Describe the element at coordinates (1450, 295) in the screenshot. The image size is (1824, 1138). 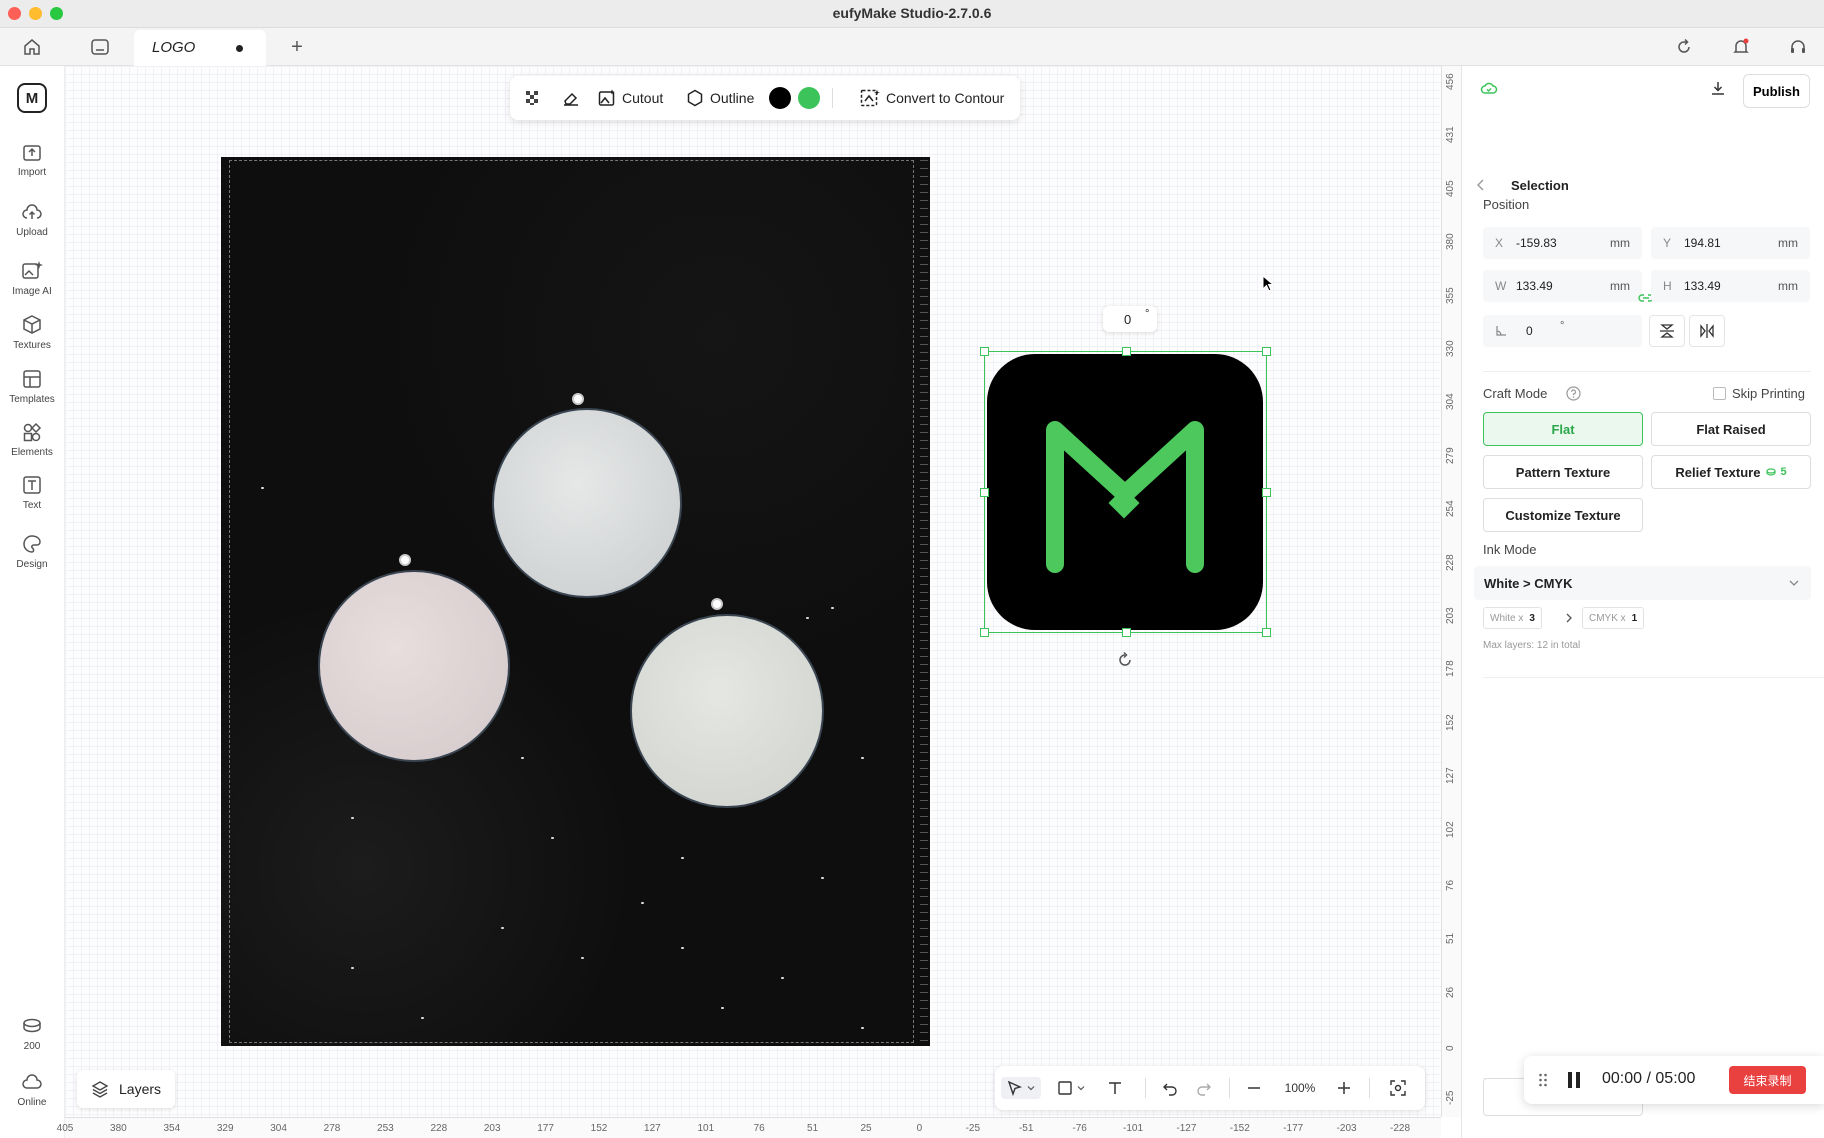
I see `ruler-tick-label: 355` at that location.